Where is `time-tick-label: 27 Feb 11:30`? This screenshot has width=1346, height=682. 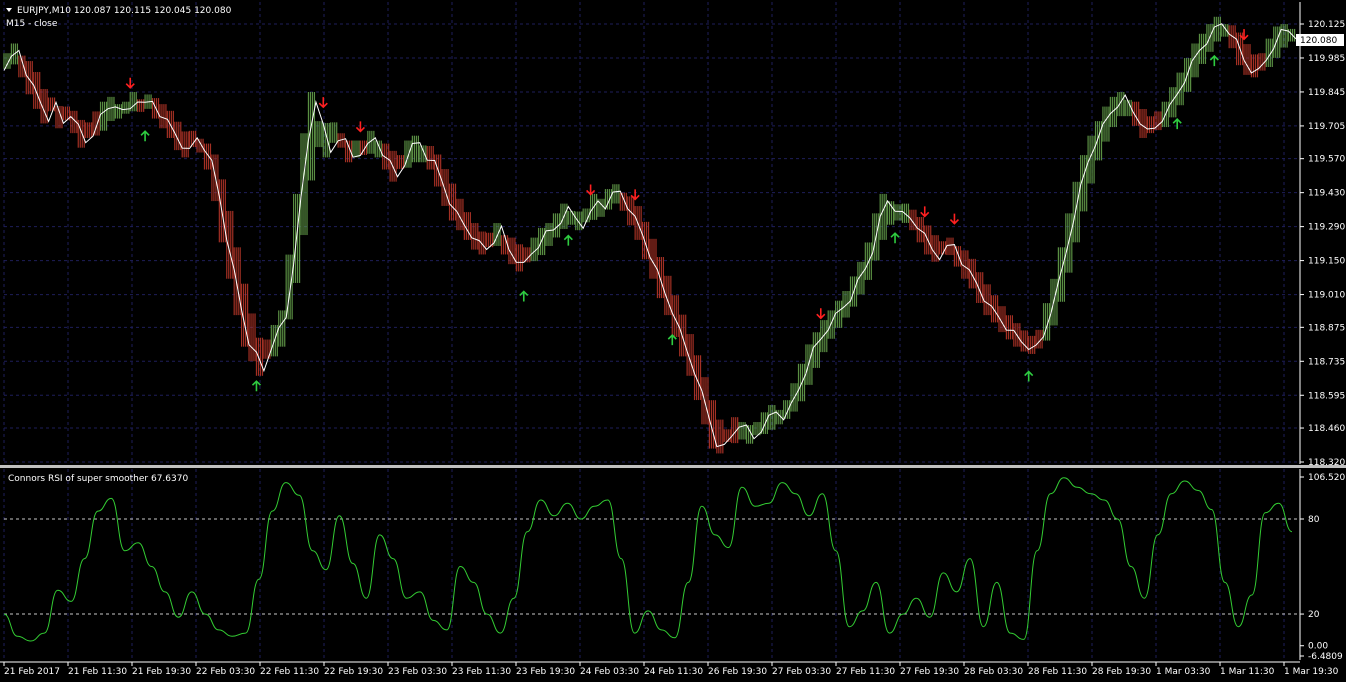 time-tick-label: 27 Feb 11:30 is located at coordinates (865, 672).